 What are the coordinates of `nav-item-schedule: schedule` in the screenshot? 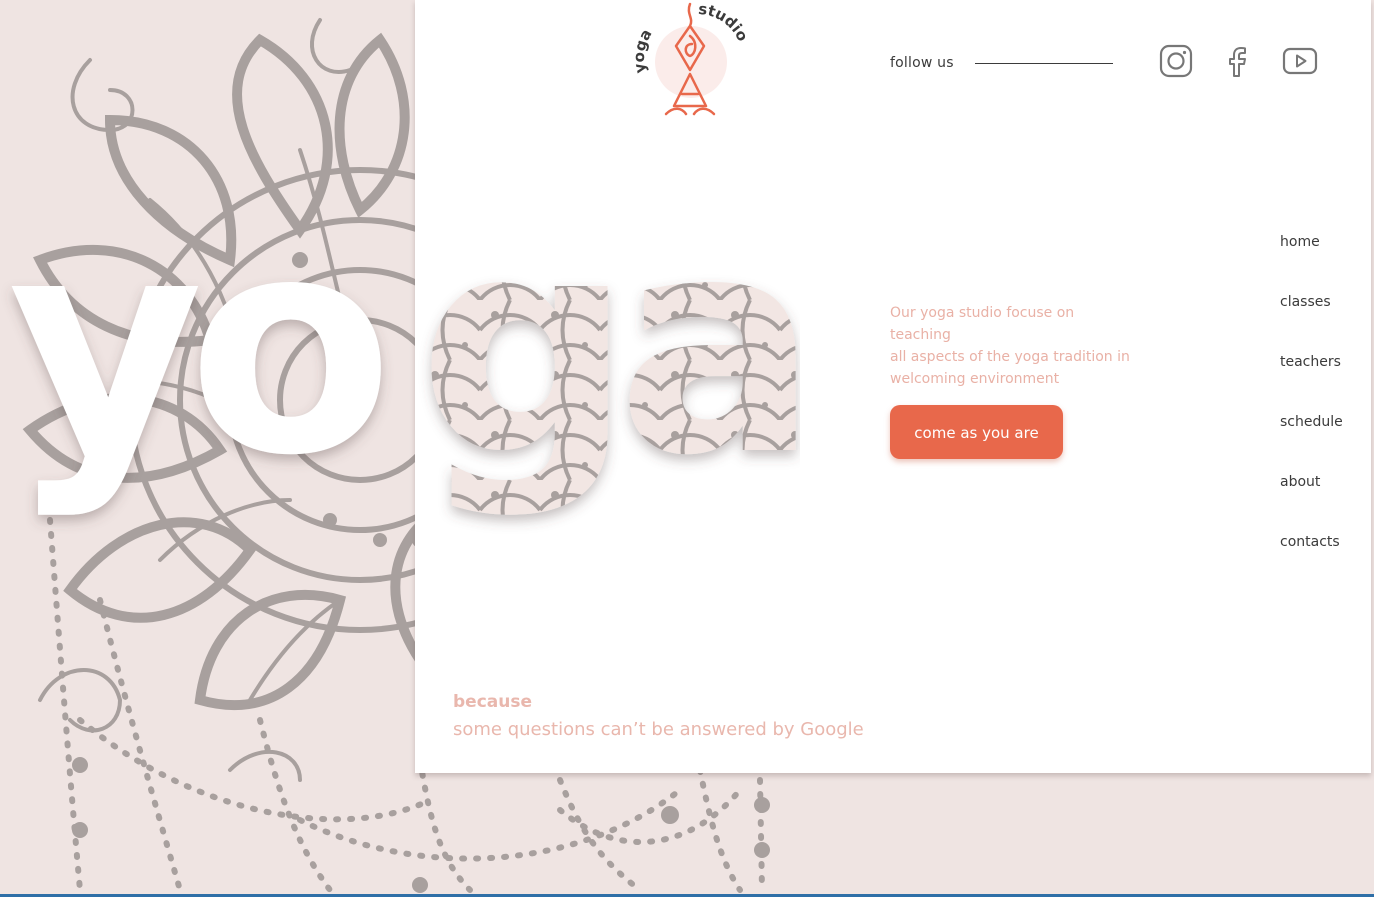 It's located at (1311, 440).